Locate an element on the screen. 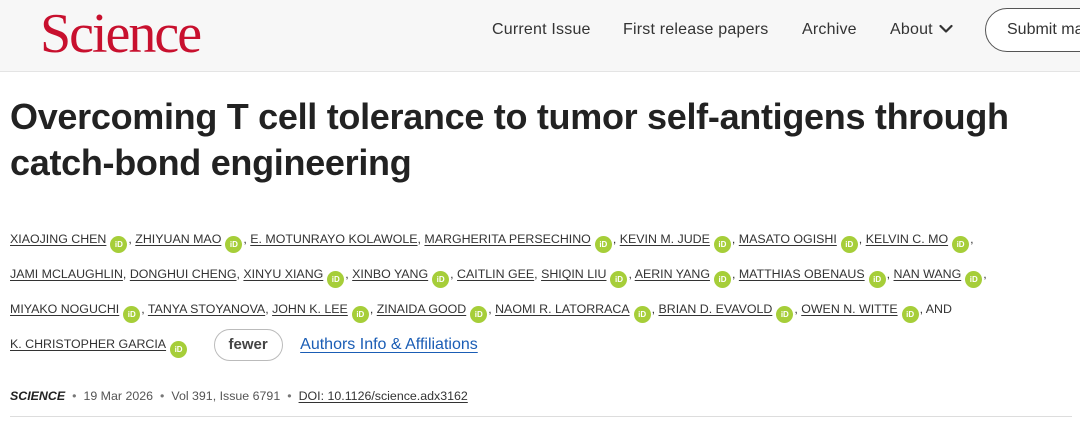 The height and width of the screenshot is (423, 1080). author-link: CAITLIN GEE is located at coordinates (495, 274).